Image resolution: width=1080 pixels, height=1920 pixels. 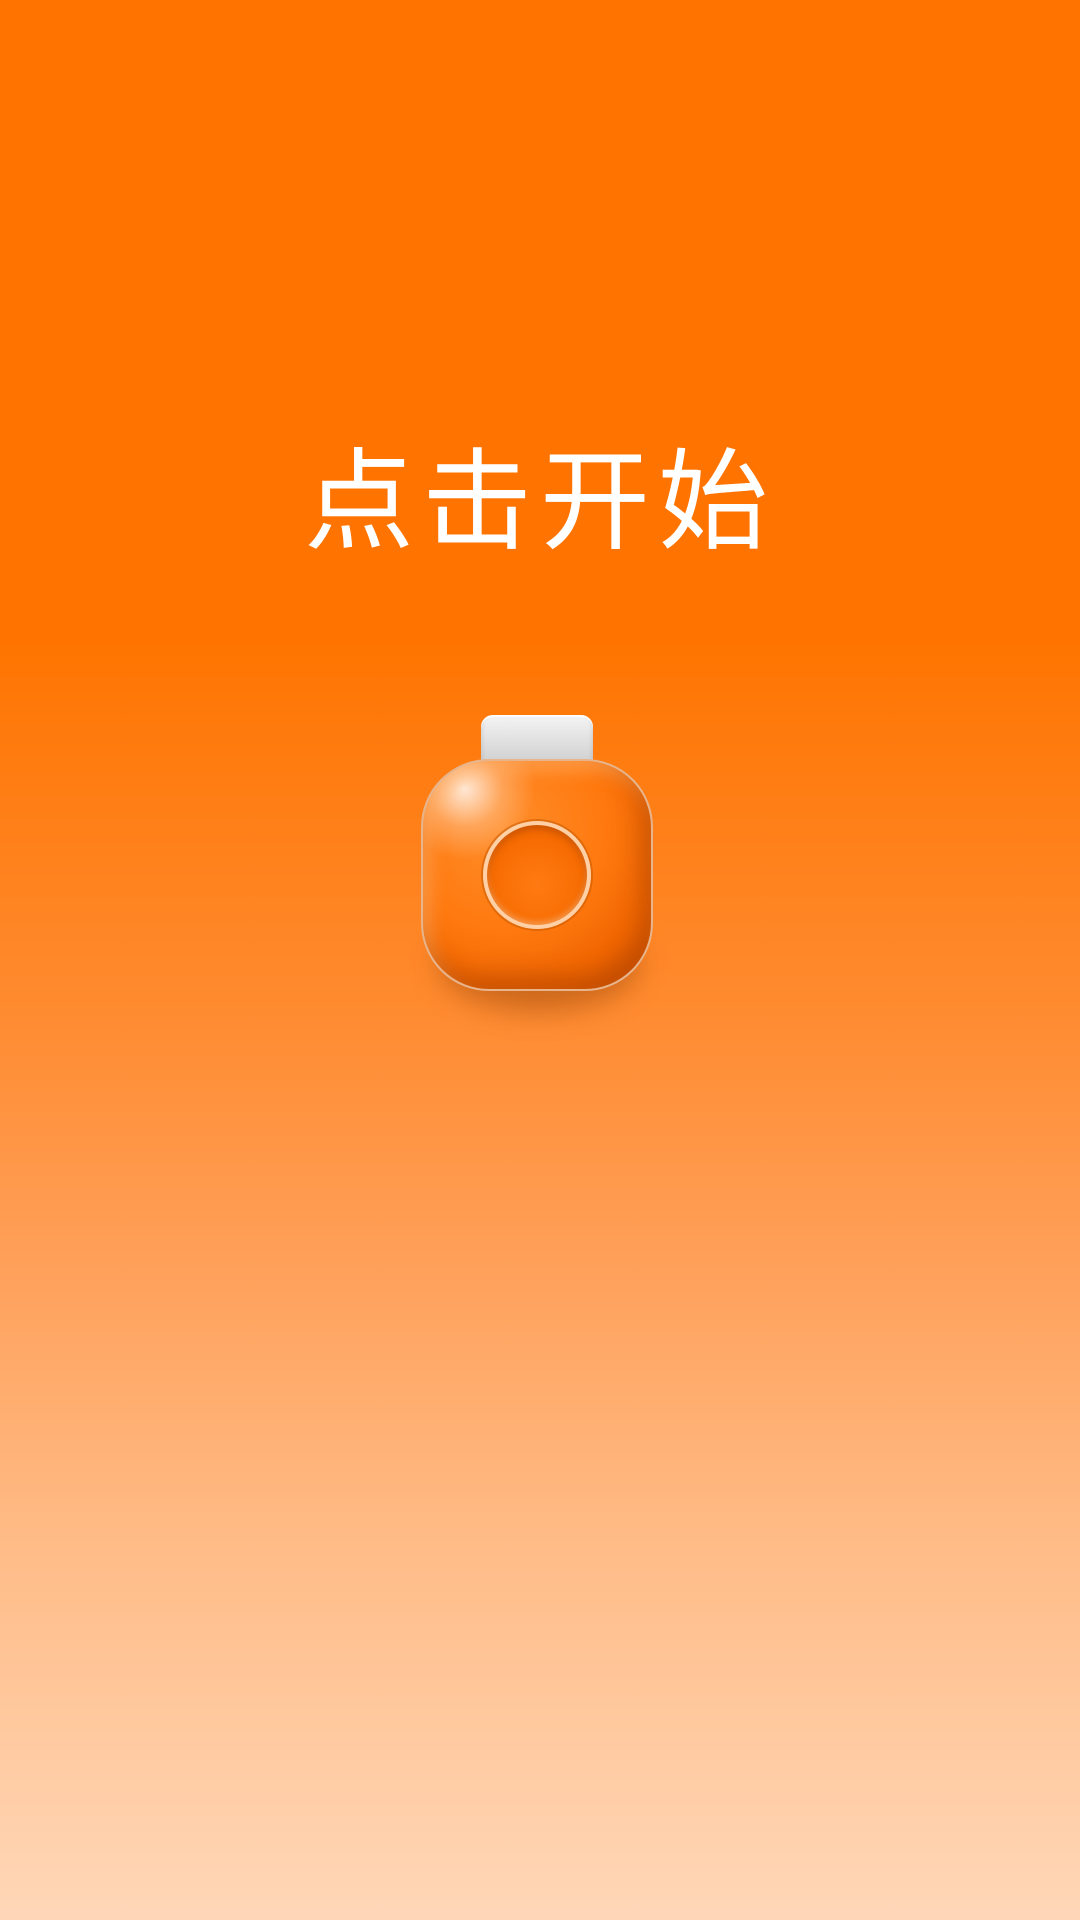 I want to click on tally-counter-icon, so click(x=537, y=865).